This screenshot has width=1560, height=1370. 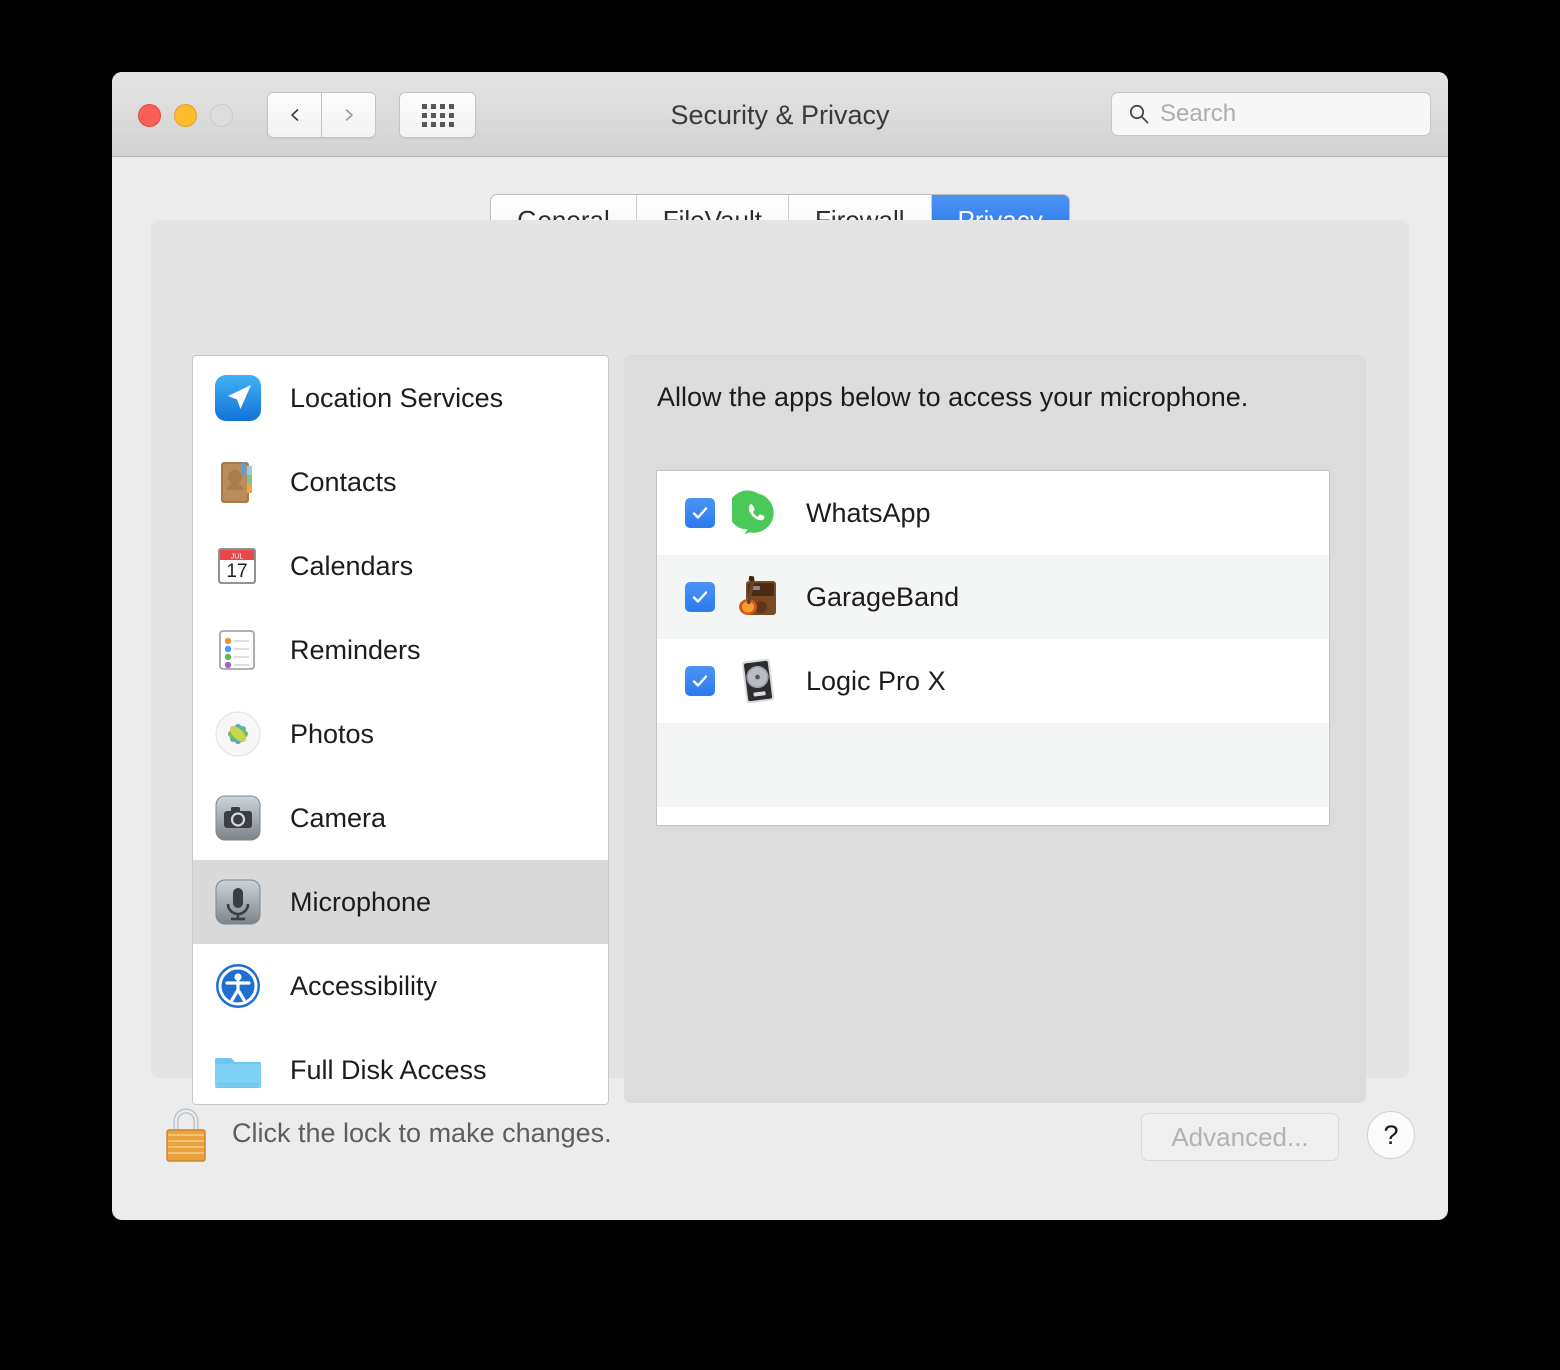 What do you see at coordinates (993, 513) in the screenshot?
I see `app-row-whatsapp: WhatsApp` at bounding box center [993, 513].